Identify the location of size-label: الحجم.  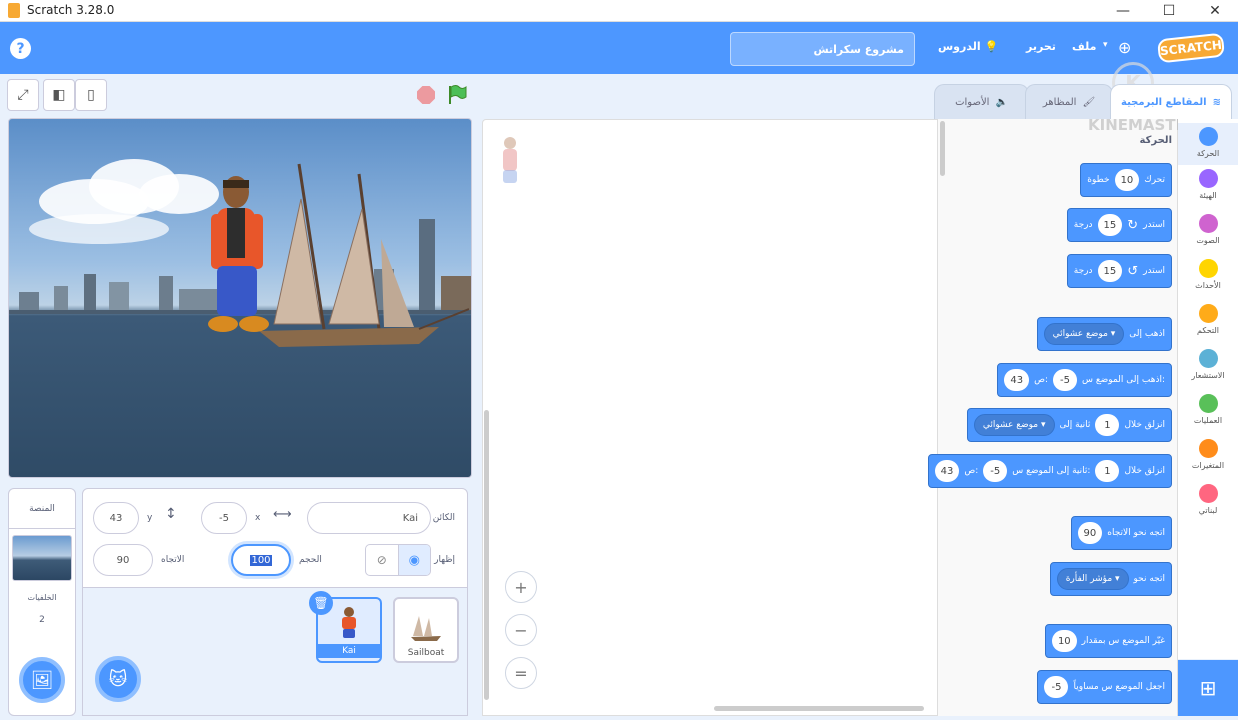
(310, 560).